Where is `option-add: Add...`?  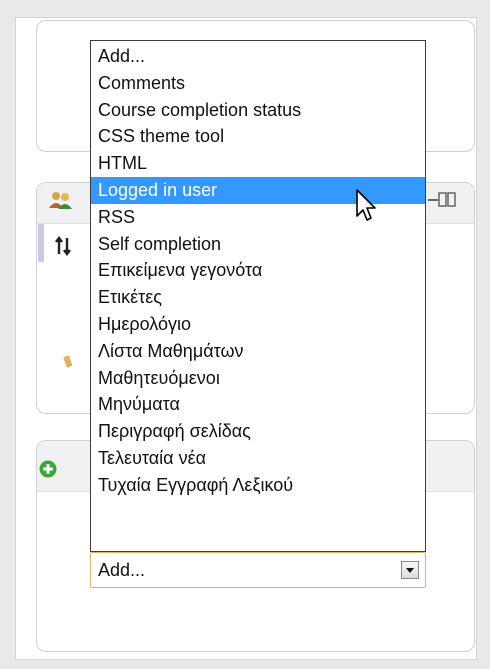
option-add: Add... is located at coordinates (258, 56).